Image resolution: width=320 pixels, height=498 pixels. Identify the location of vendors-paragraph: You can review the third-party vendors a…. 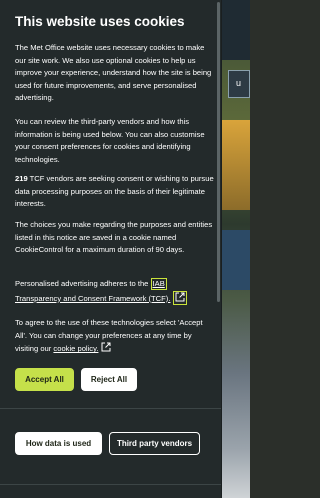
(110, 140).